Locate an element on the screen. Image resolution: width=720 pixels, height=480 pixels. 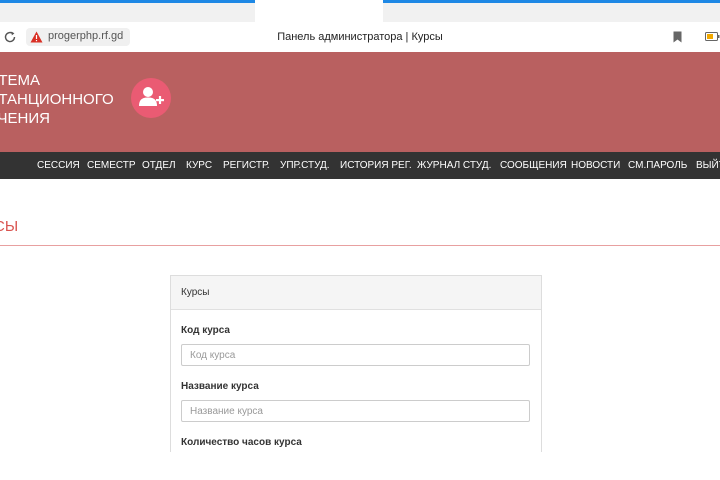
site-title-line: СТЕМА is located at coordinates (20, 80).